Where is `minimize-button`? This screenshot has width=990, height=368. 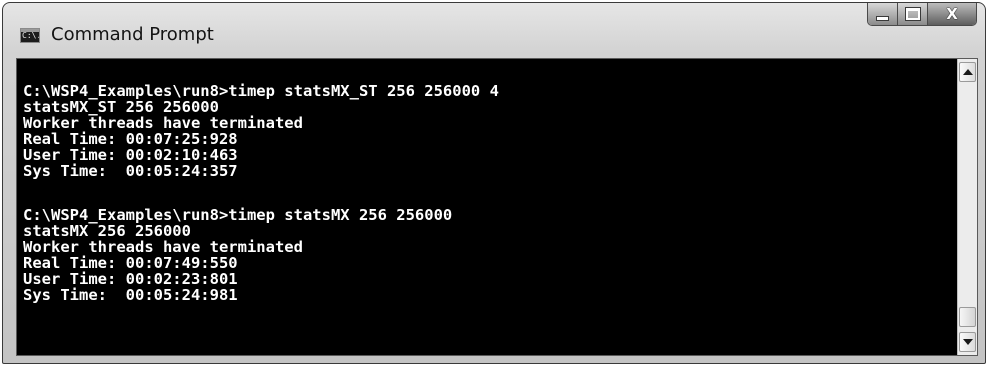
minimize-button is located at coordinates (883, 14).